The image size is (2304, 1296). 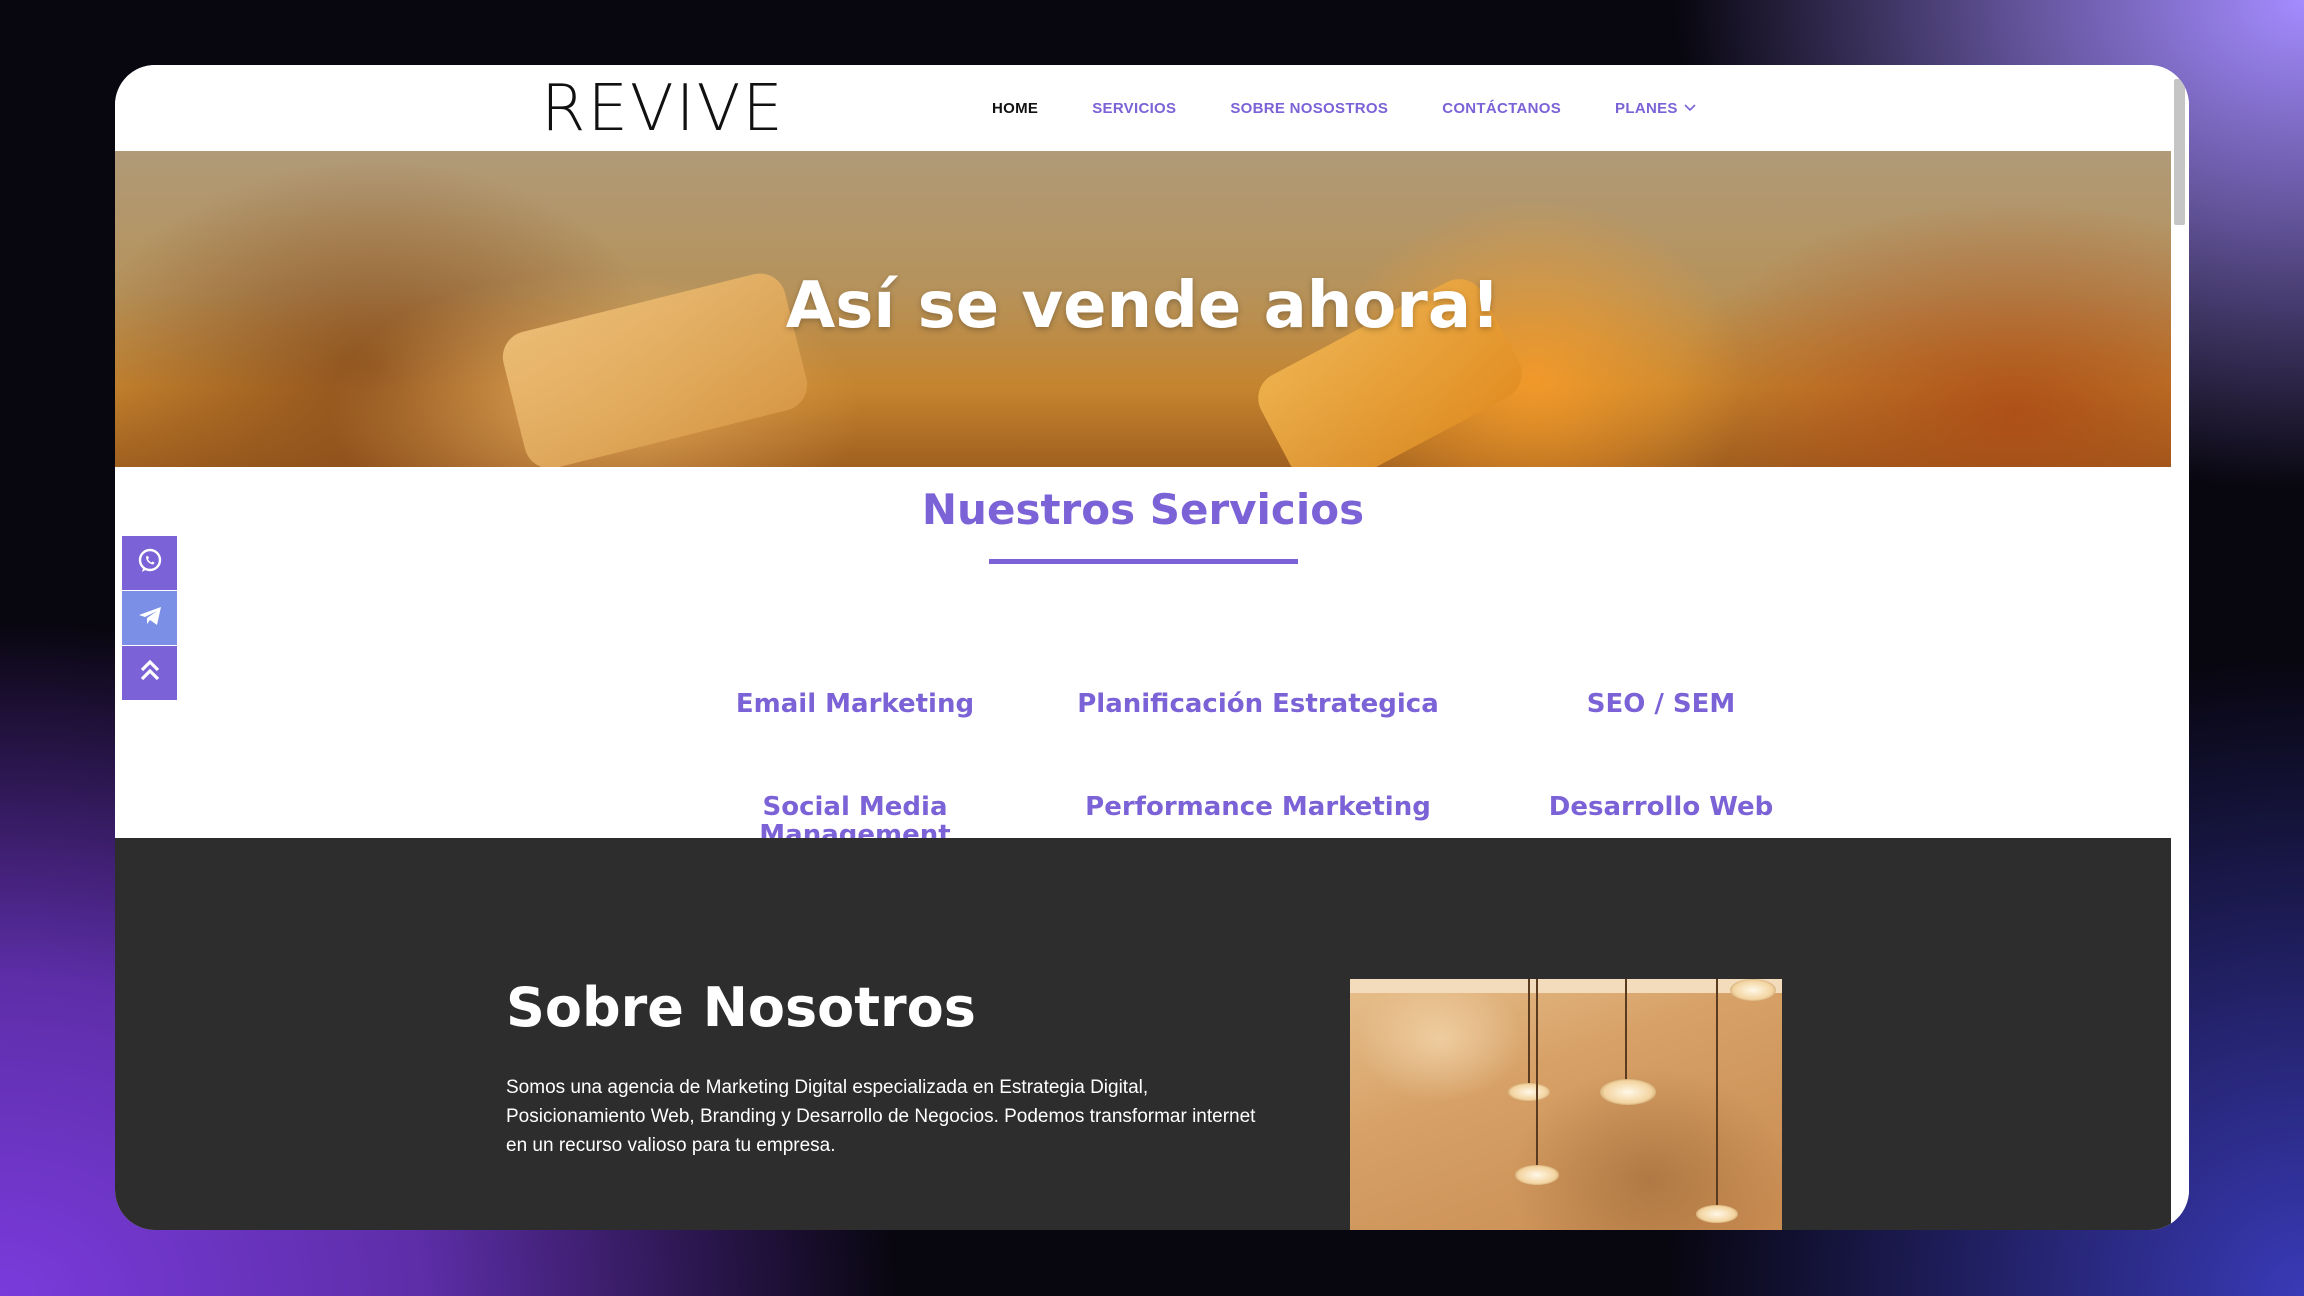 I want to click on about-title: Sobre Nosotros, so click(x=741, y=1007).